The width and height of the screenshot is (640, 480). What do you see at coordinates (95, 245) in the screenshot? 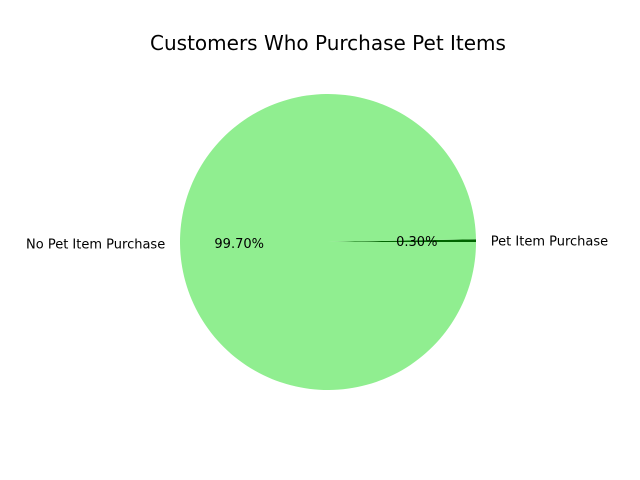
I see `pie-slice-label-1: No Pet Item Purchase` at bounding box center [95, 245].